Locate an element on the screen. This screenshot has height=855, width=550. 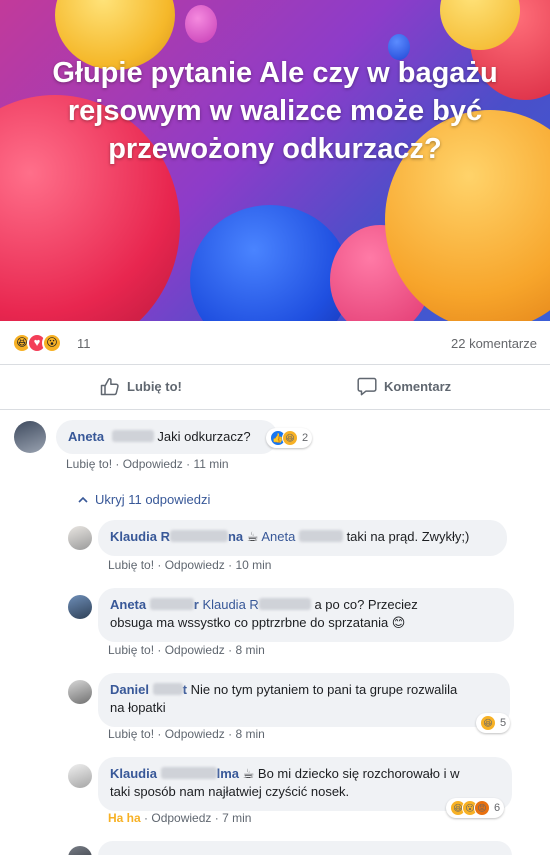
thumbs-up-icon is located at coordinates (109, 387).